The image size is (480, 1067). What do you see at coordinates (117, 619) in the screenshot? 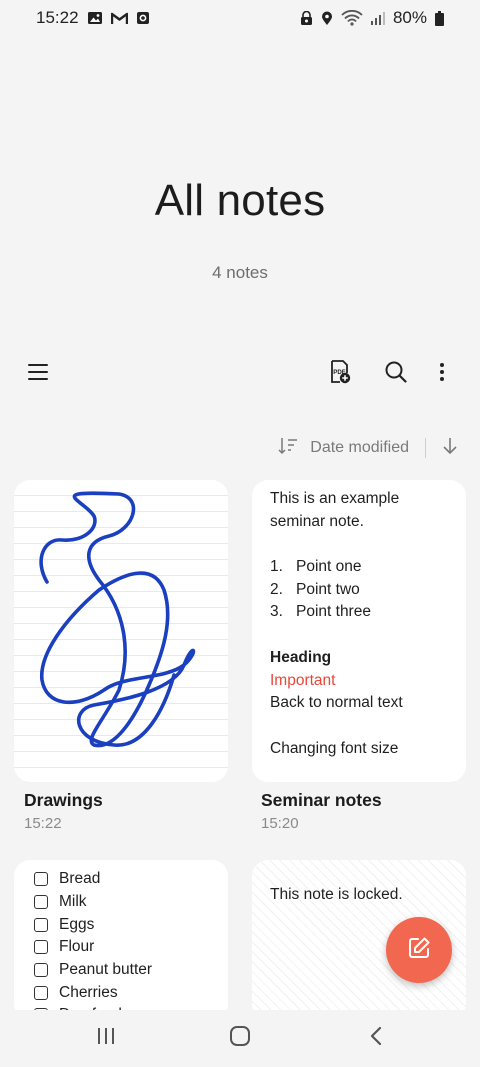
I see `drawing-preview` at bounding box center [117, 619].